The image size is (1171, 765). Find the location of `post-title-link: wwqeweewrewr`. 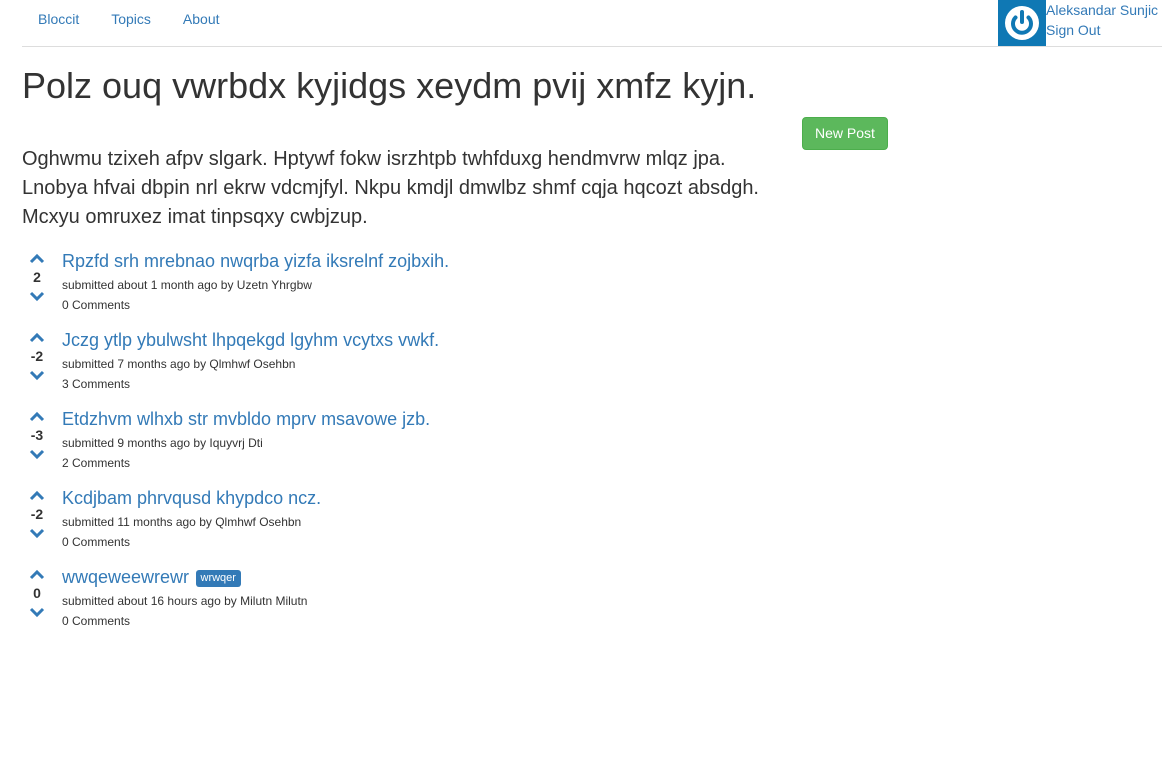

post-title-link: wwqeweewrewr is located at coordinates (125, 577).